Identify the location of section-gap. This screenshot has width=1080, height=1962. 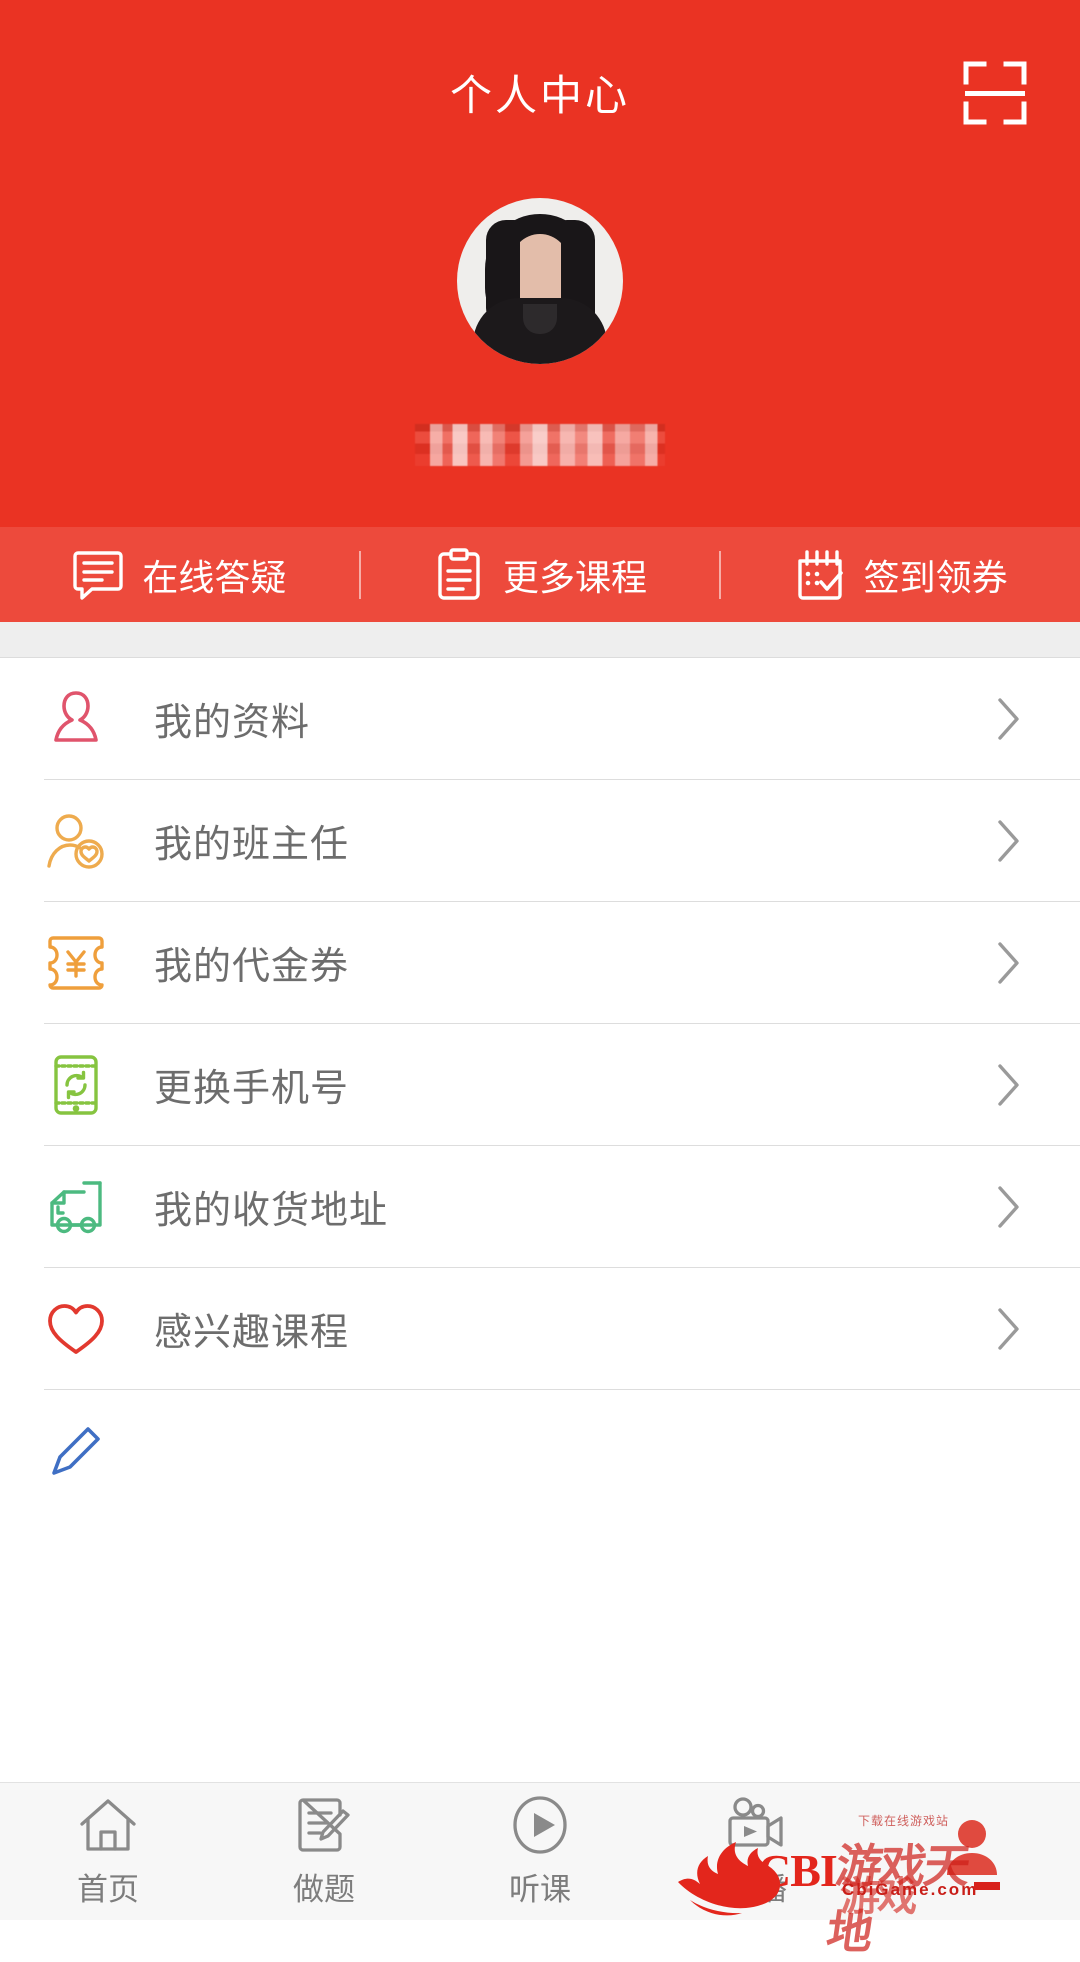
(540, 640).